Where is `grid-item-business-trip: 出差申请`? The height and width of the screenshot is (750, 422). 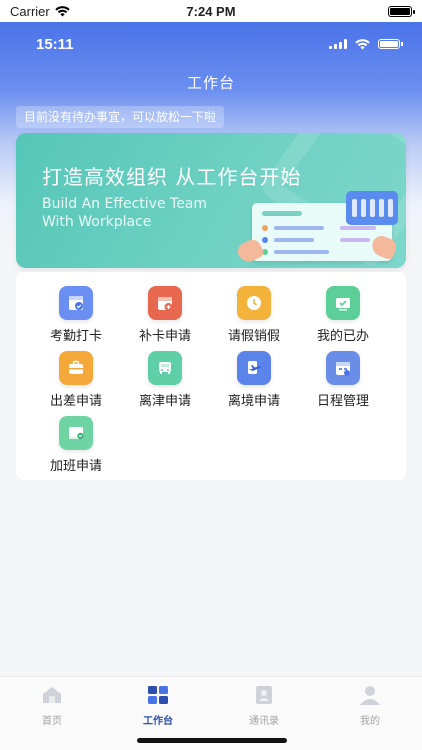 grid-item-business-trip: 出差申请 is located at coordinates (76, 380).